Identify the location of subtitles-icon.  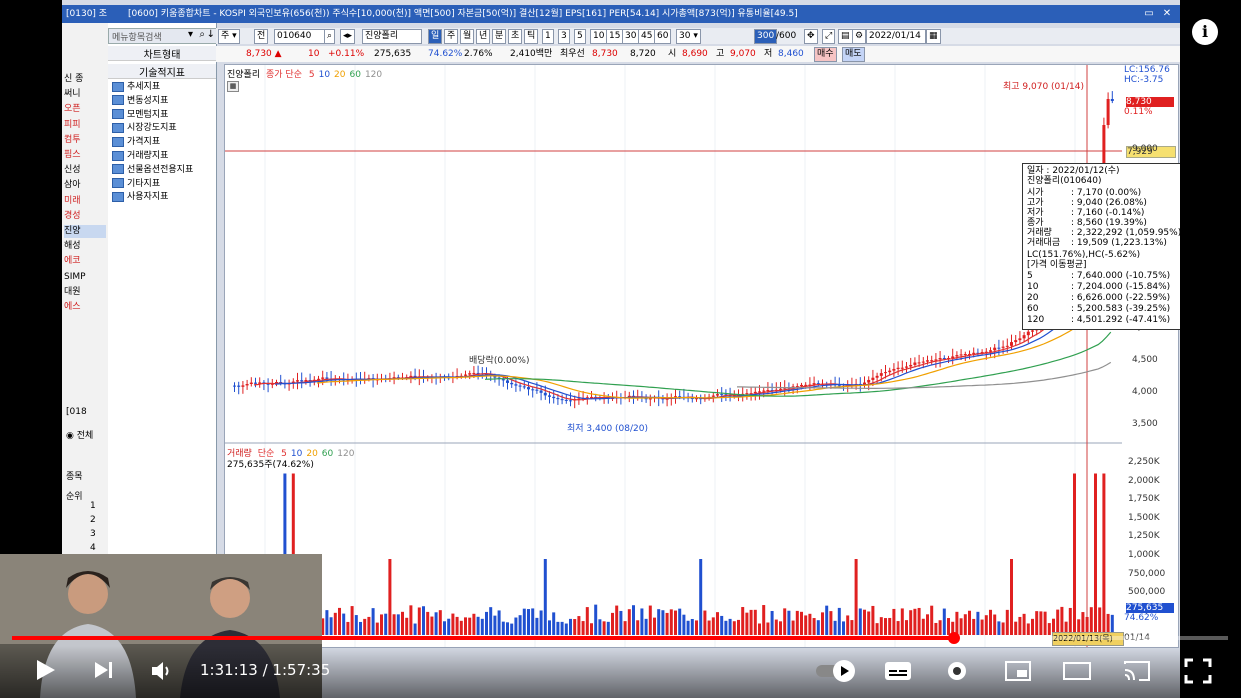
(898, 671).